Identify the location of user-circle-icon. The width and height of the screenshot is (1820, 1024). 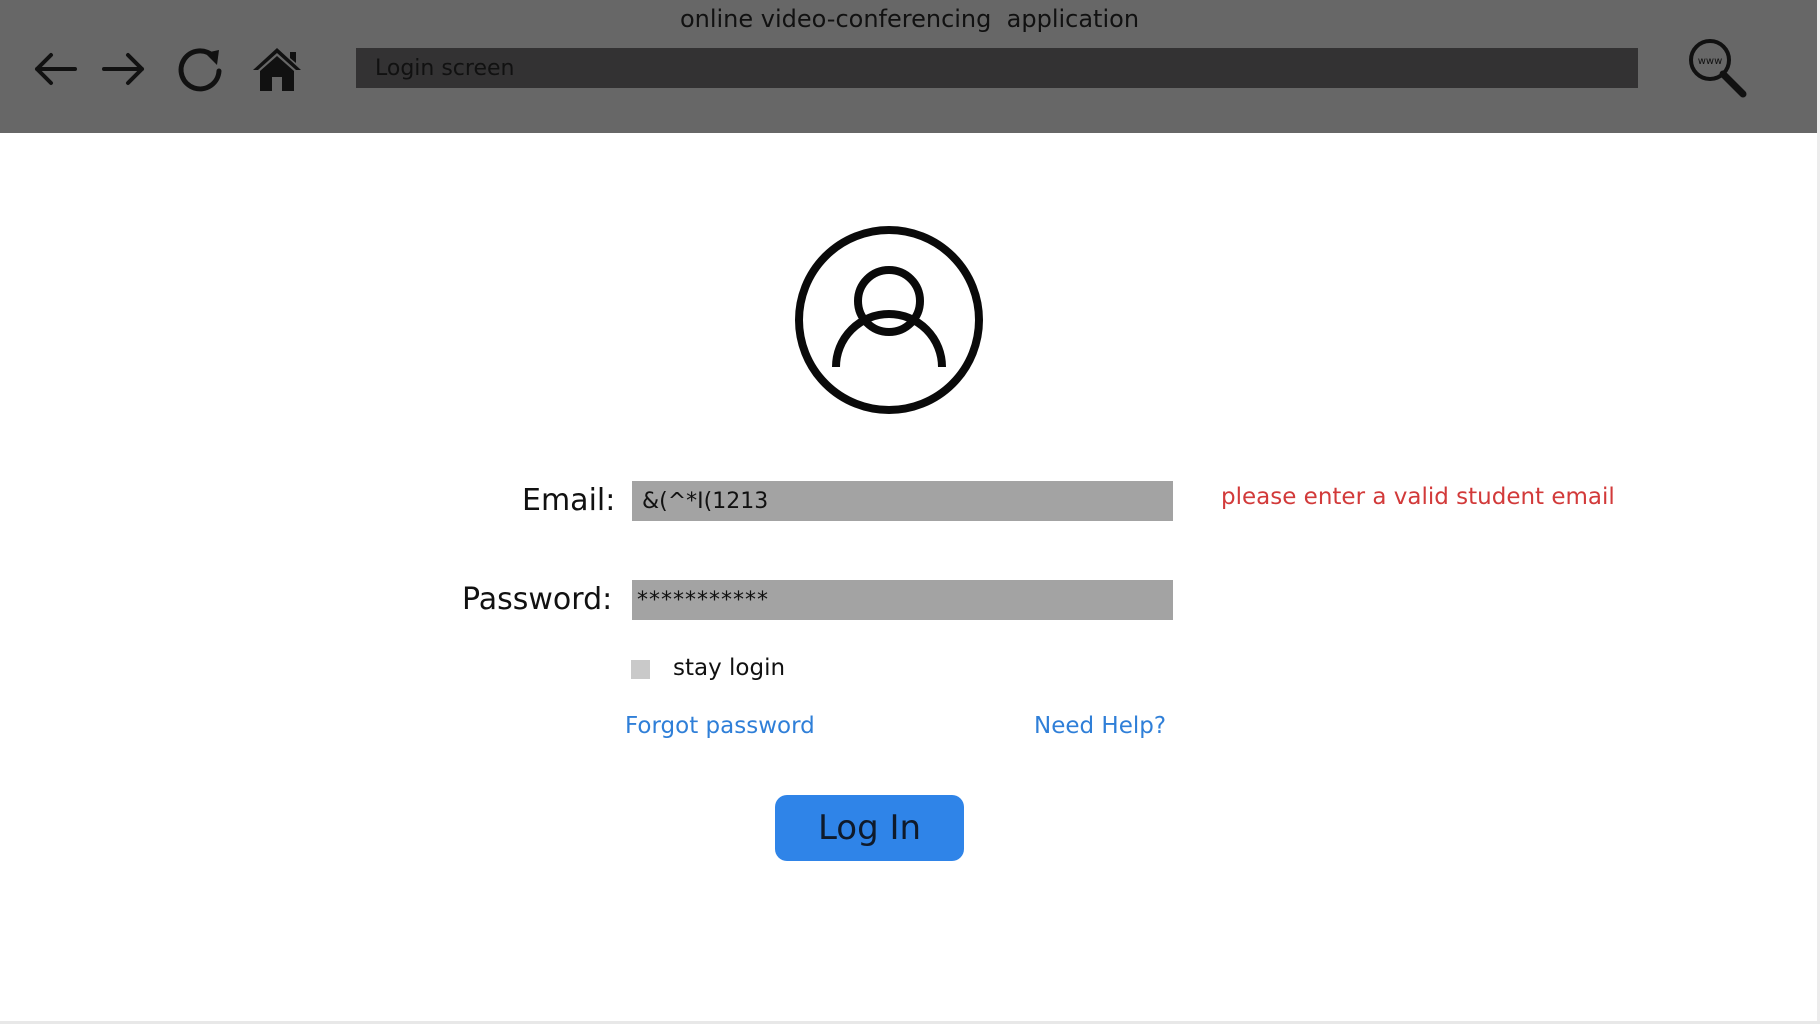
(889, 320).